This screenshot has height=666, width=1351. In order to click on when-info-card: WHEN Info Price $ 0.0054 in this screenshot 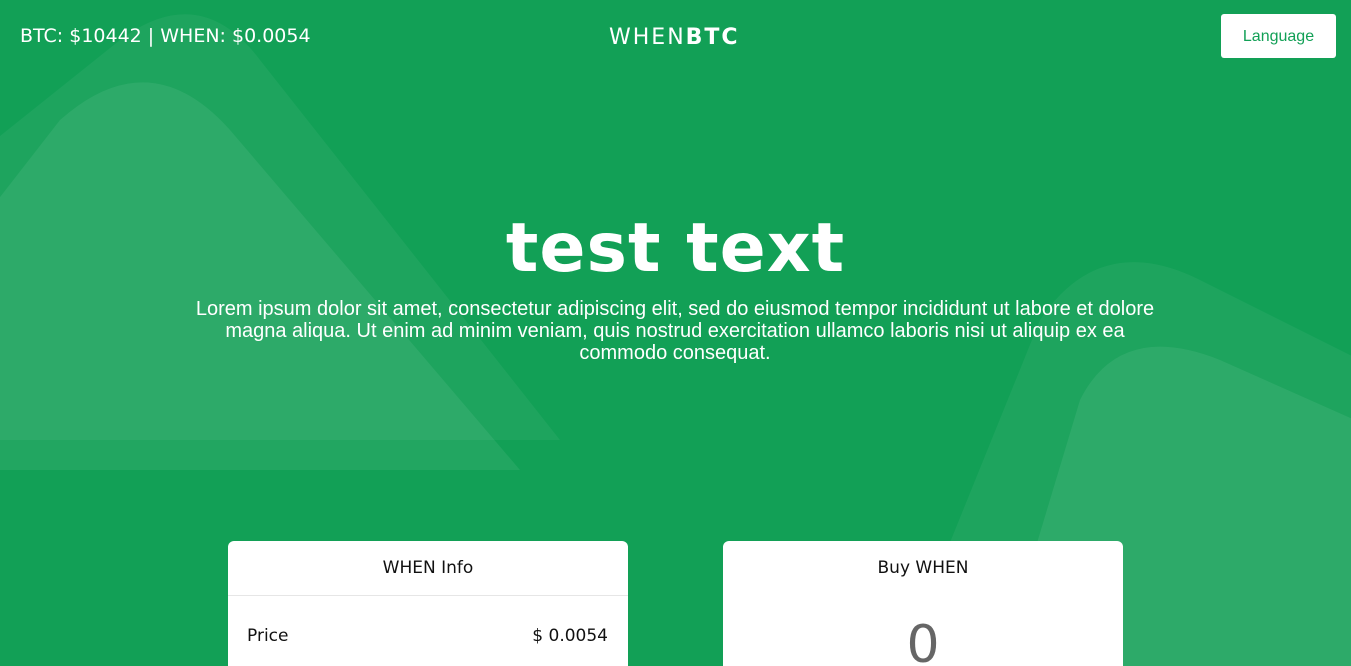, I will do `click(428, 603)`.